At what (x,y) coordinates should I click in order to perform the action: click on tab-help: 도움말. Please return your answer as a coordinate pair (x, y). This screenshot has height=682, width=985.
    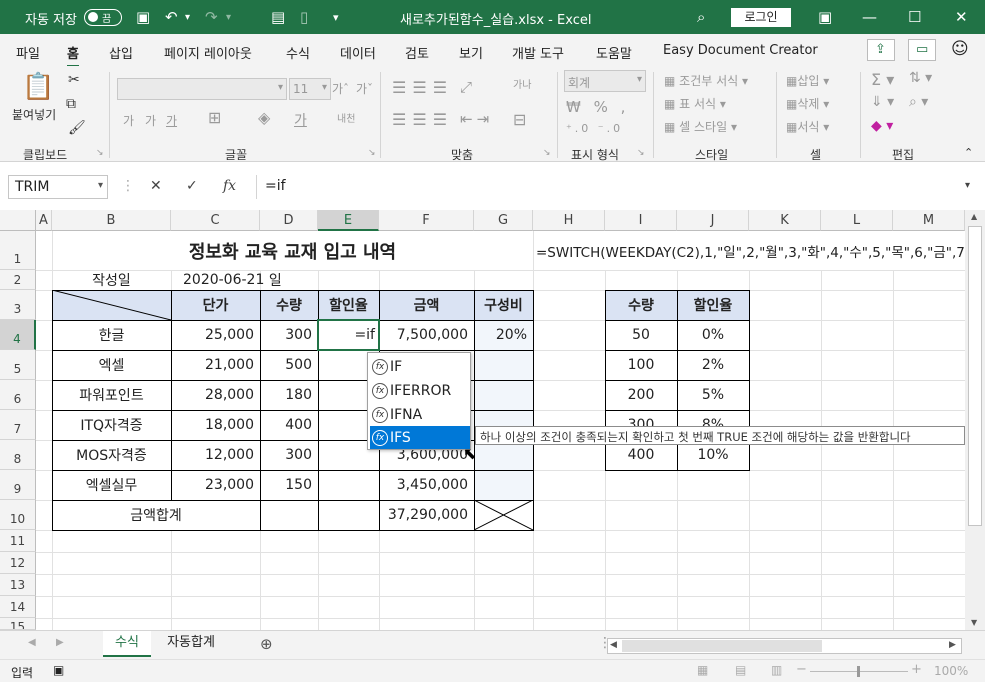
    Looking at the image, I should click on (614, 52).